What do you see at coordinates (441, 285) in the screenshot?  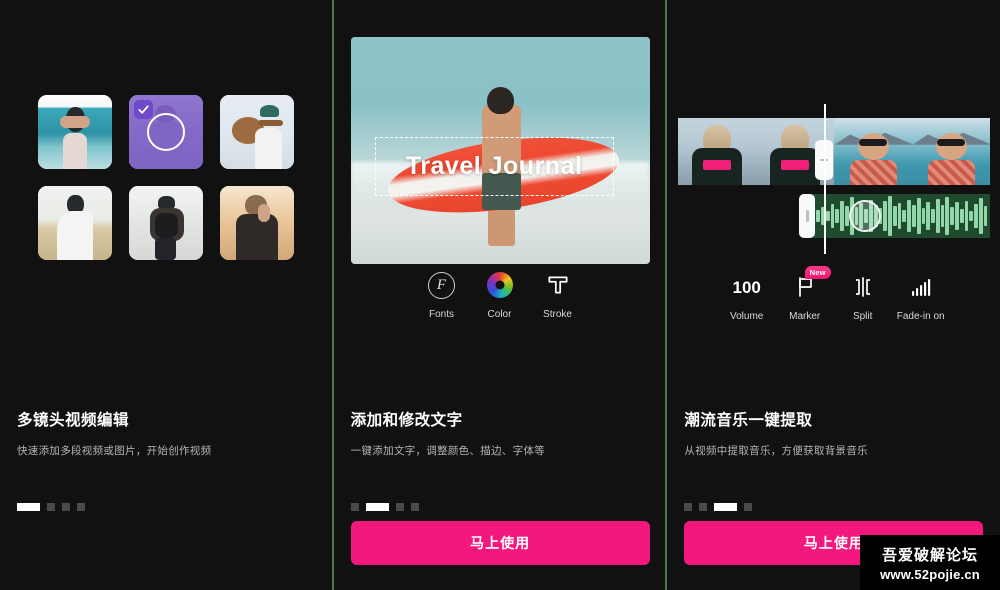 I see `fonts-icon: F` at bounding box center [441, 285].